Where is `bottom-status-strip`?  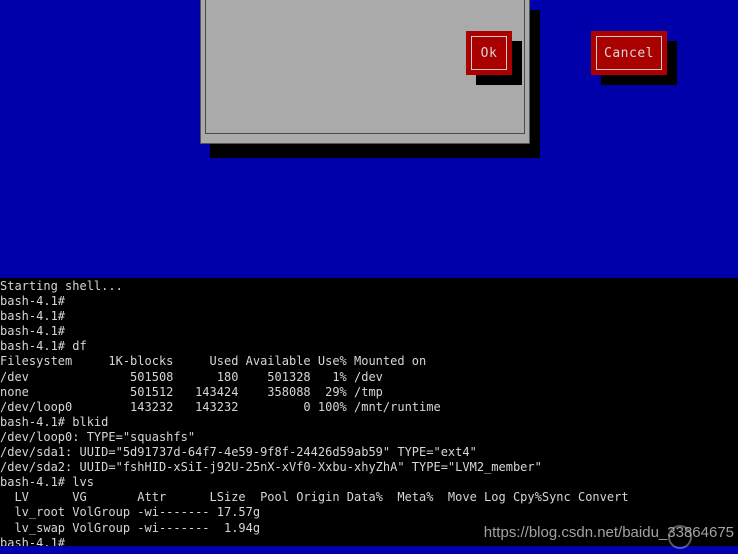 bottom-status-strip is located at coordinates (369, 550).